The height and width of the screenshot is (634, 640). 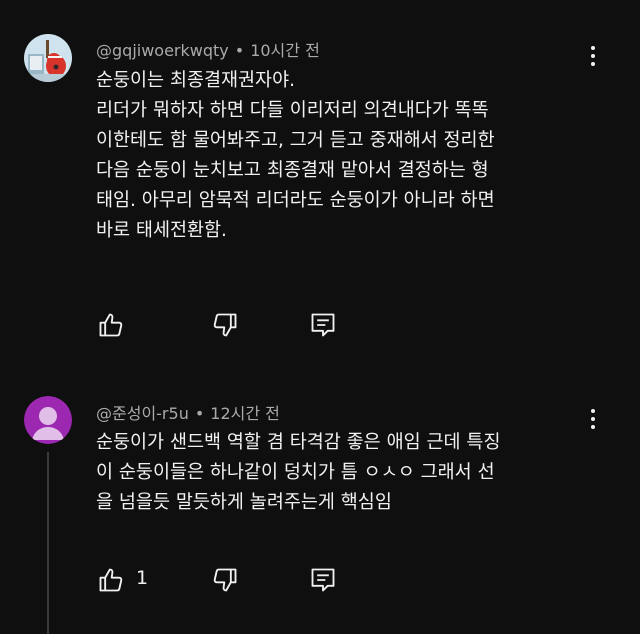 What do you see at coordinates (142, 413) in the screenshot?
I see `author-name: @준성이-r5u` at bounding box center [142, 413].